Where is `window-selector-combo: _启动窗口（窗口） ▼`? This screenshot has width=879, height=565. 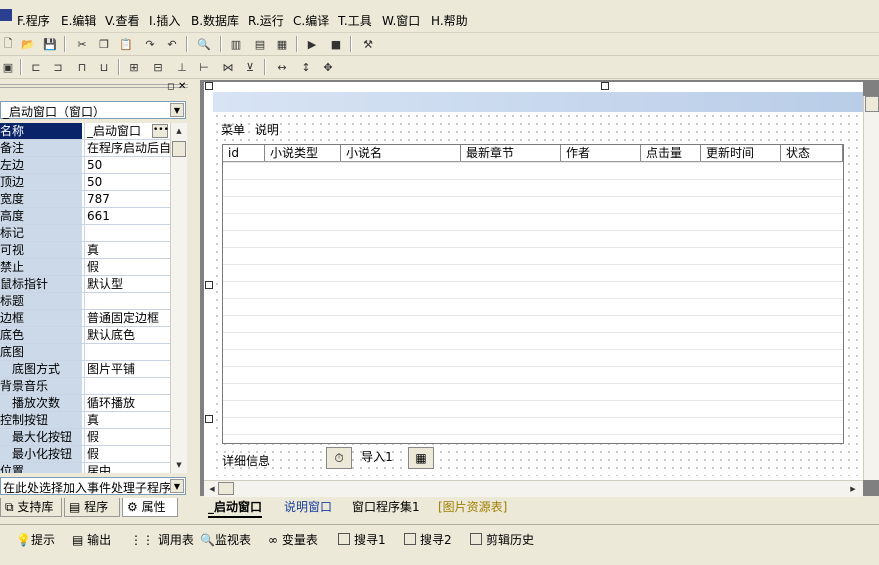 window-selector-combo: _启动窗口（窗口） ▼ is located at coordinates (93, 110).